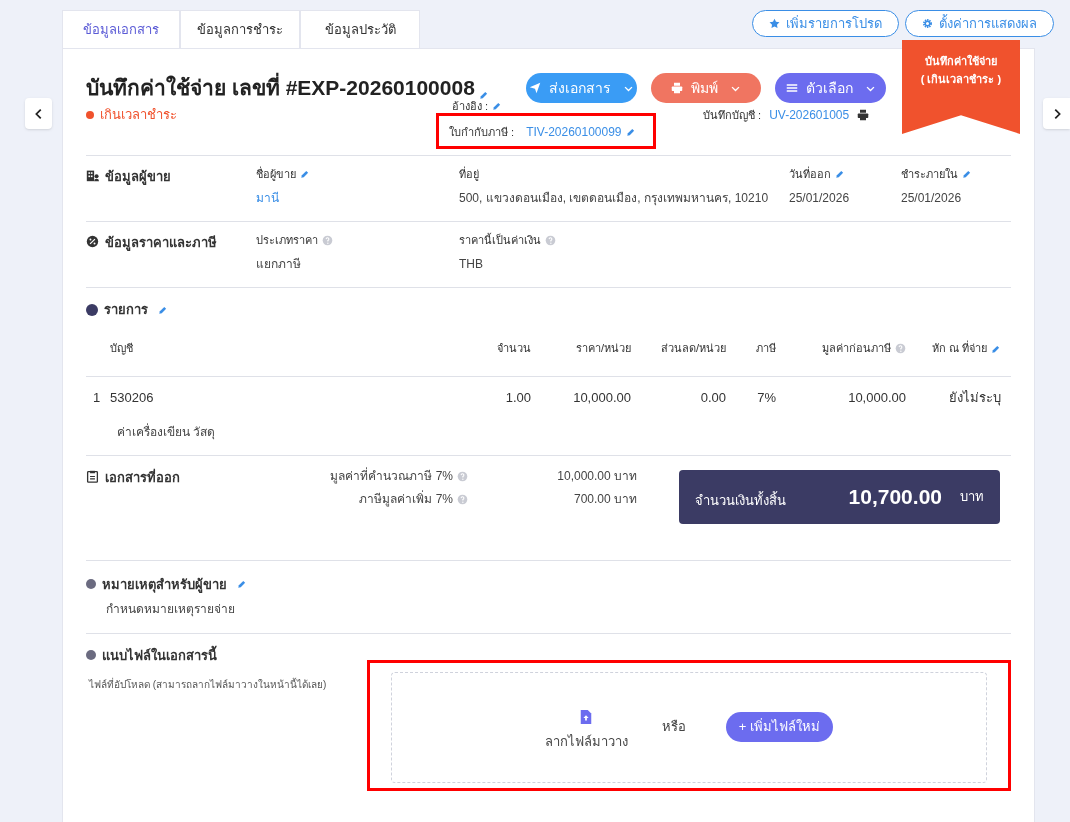 The image size is (1070, 822). Describe the element at coordinates (166, 431) in the screenshot. I see `item-description: ค่าเครื่องเขียน วัสดุ` at that location.